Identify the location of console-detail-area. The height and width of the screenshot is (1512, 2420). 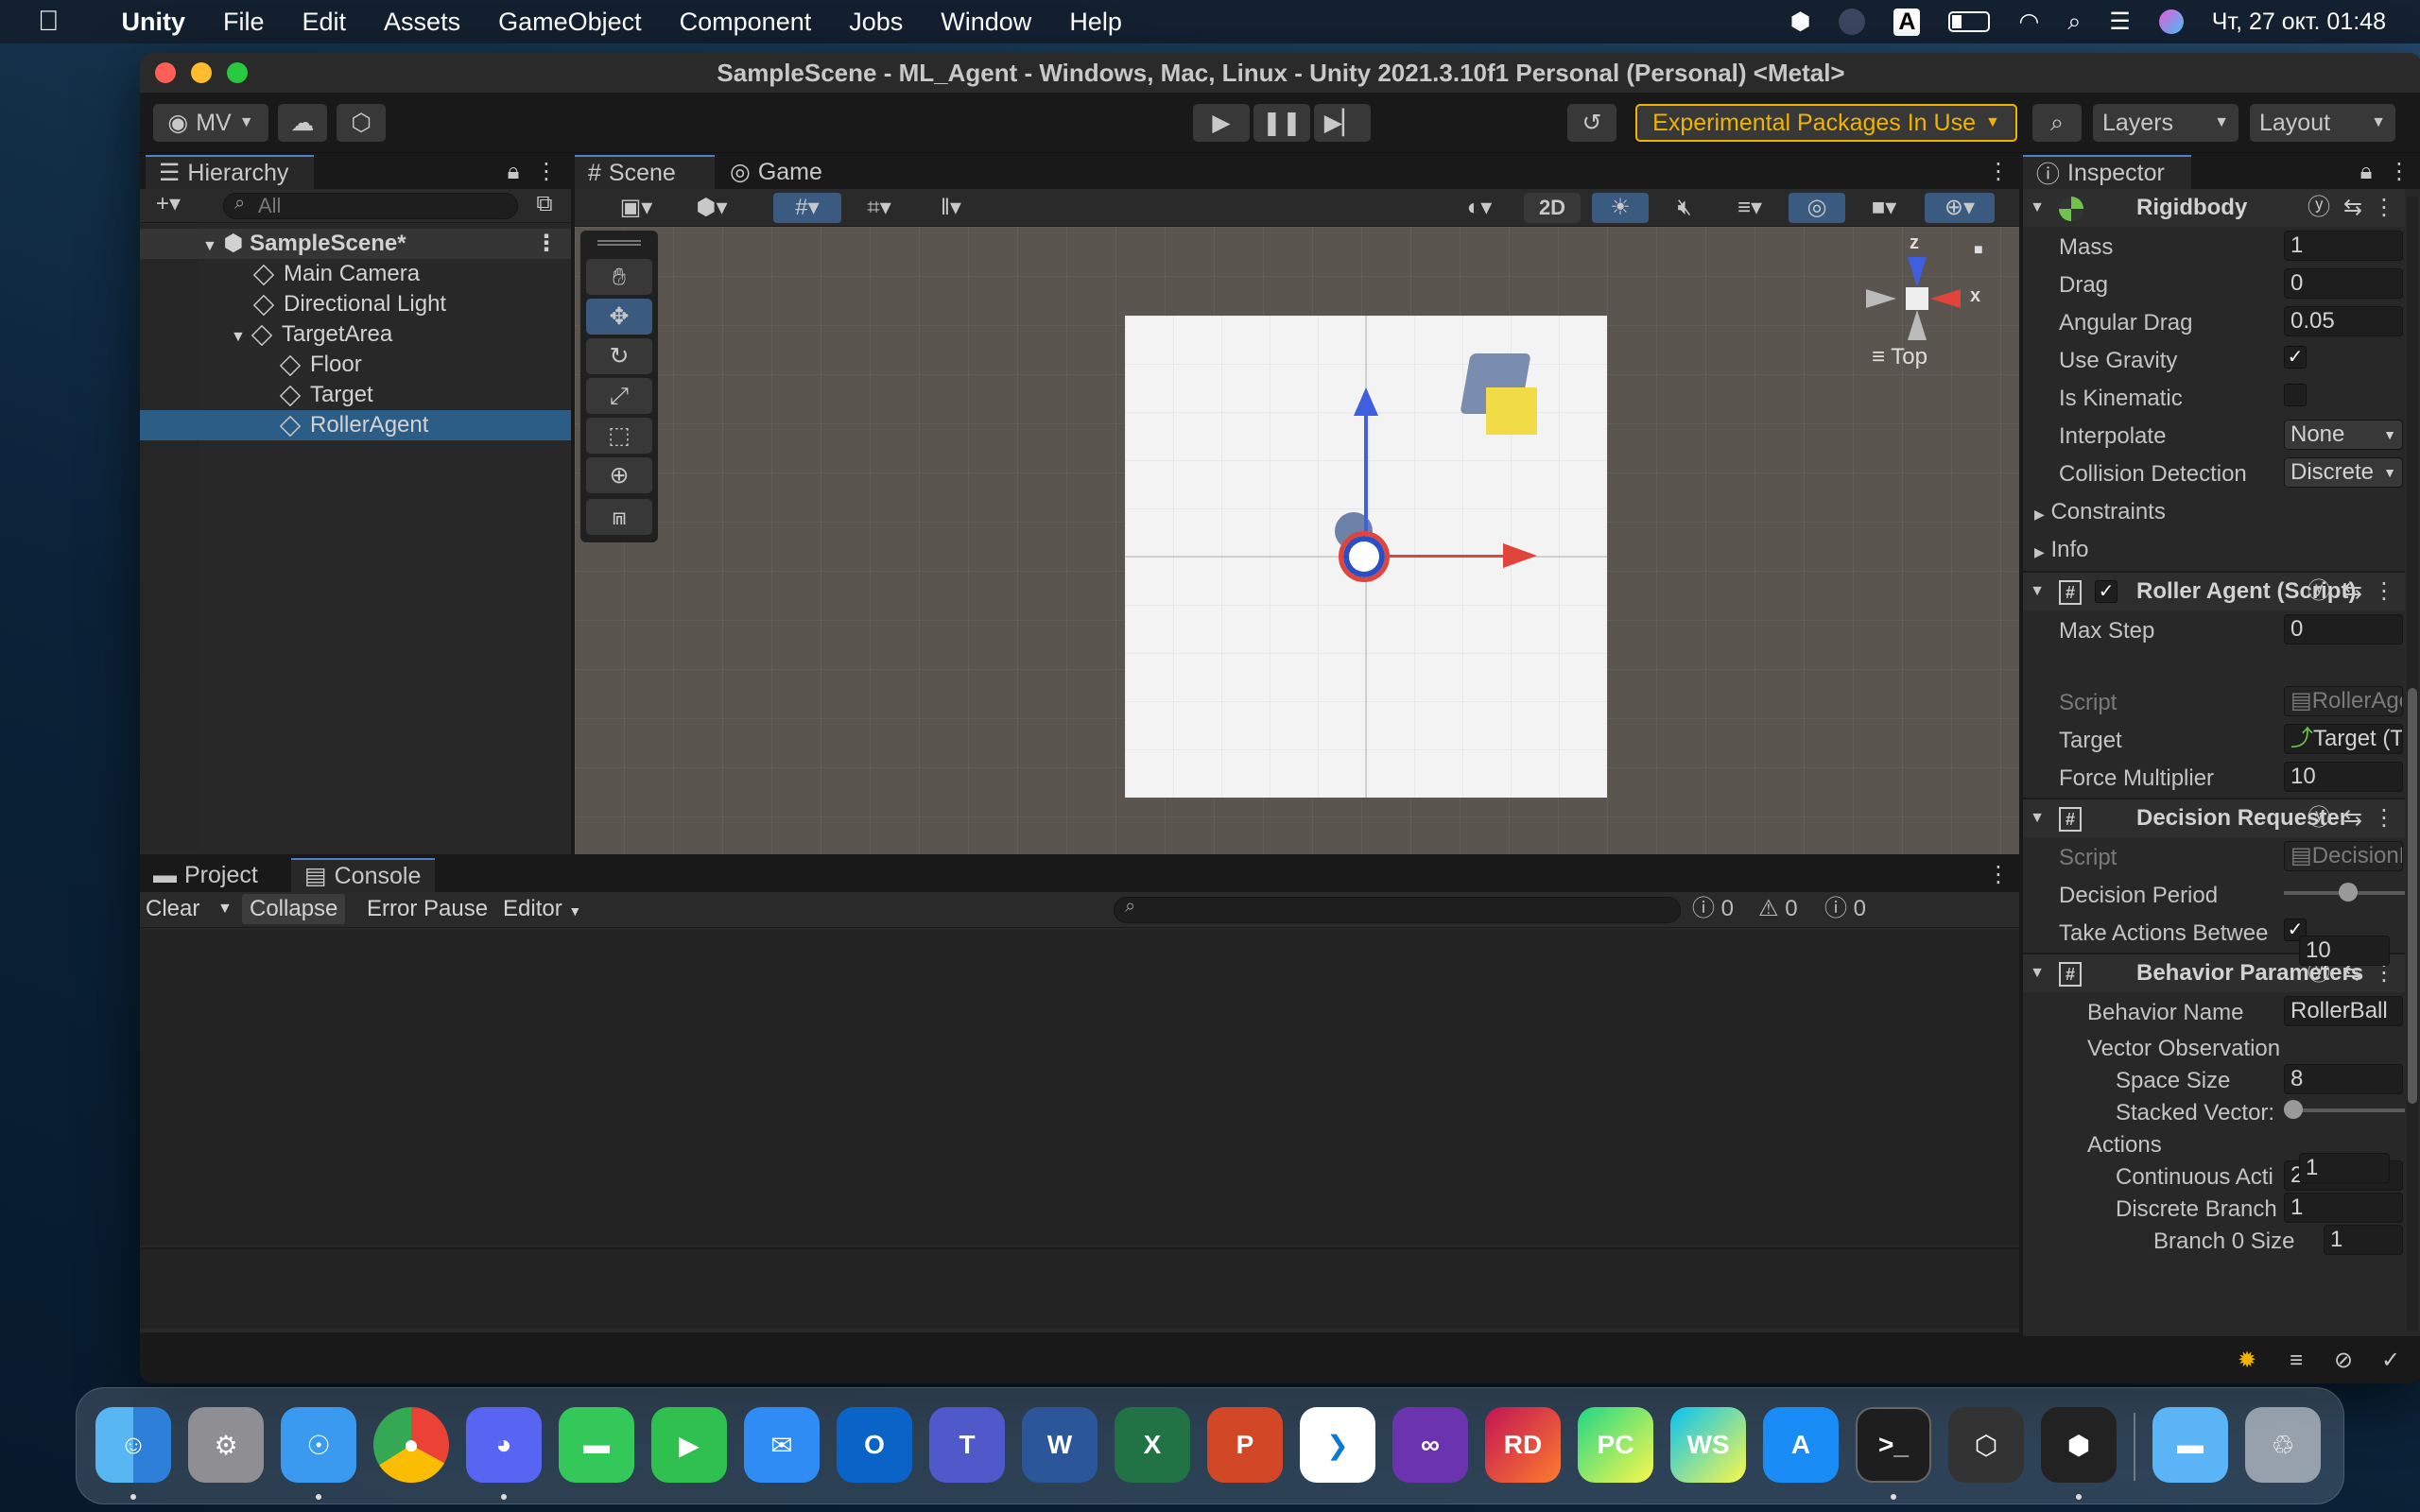
(1079, 1288).